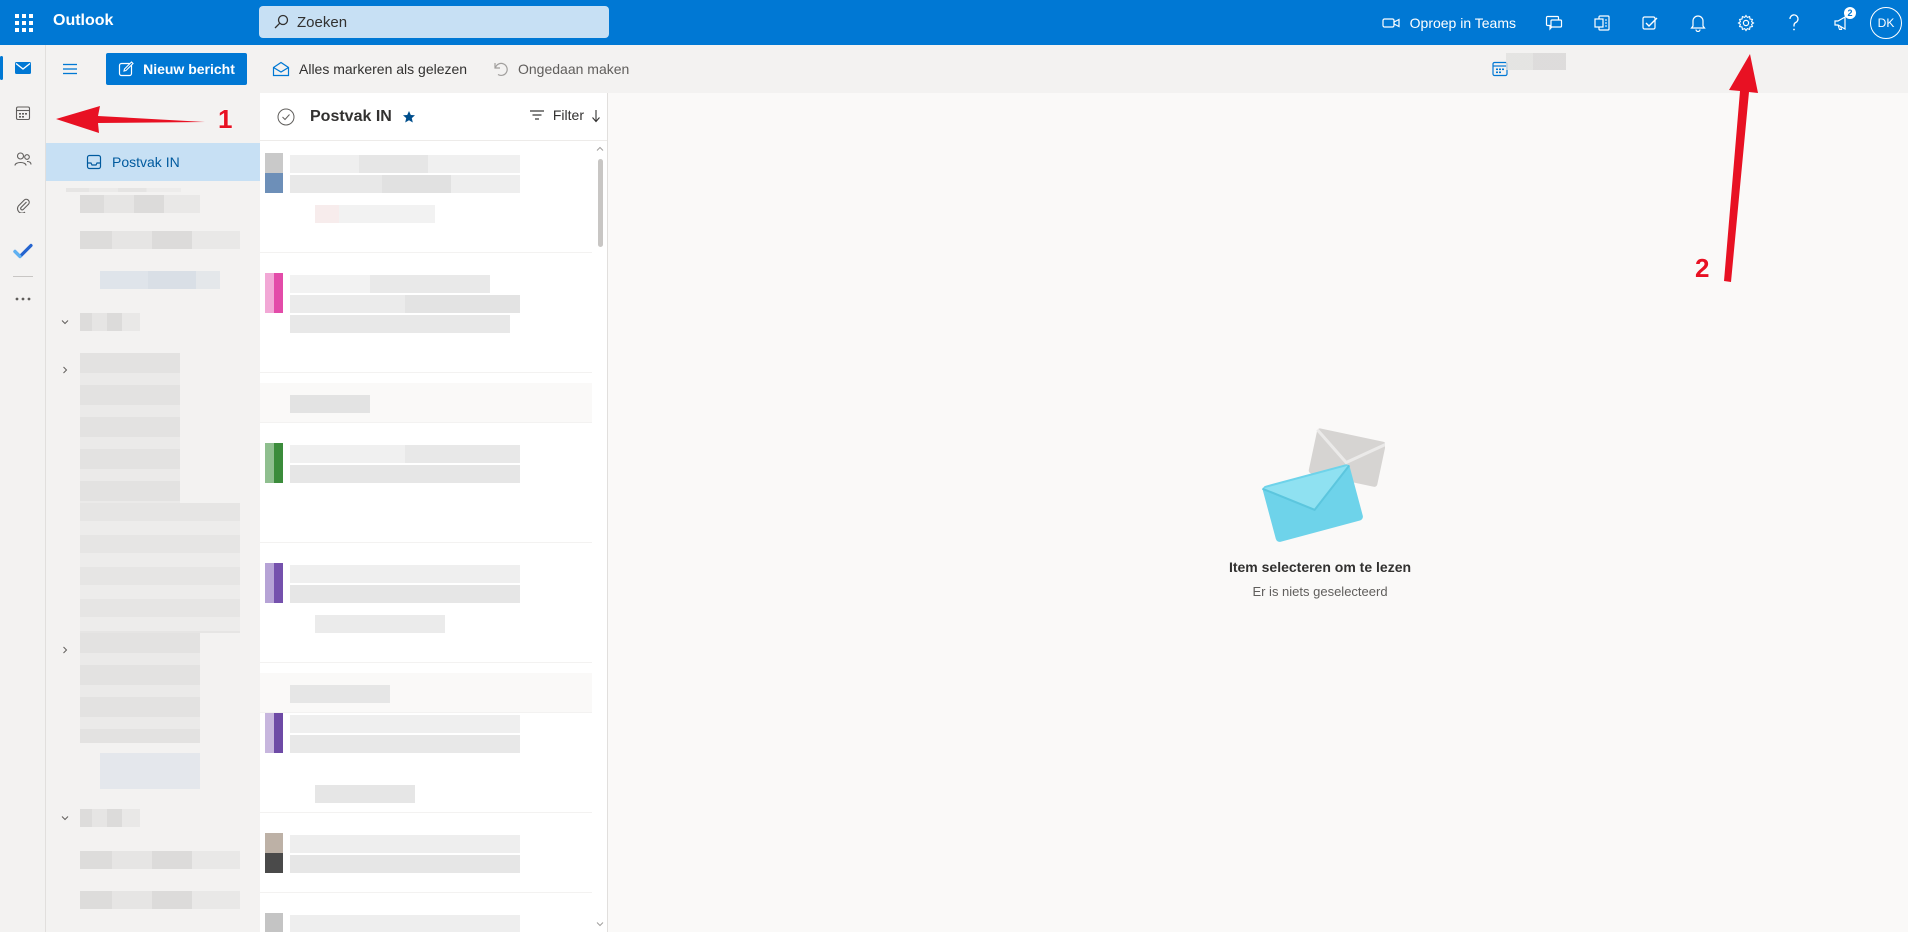  I want to click on inbox-icon, so click(94, 162).